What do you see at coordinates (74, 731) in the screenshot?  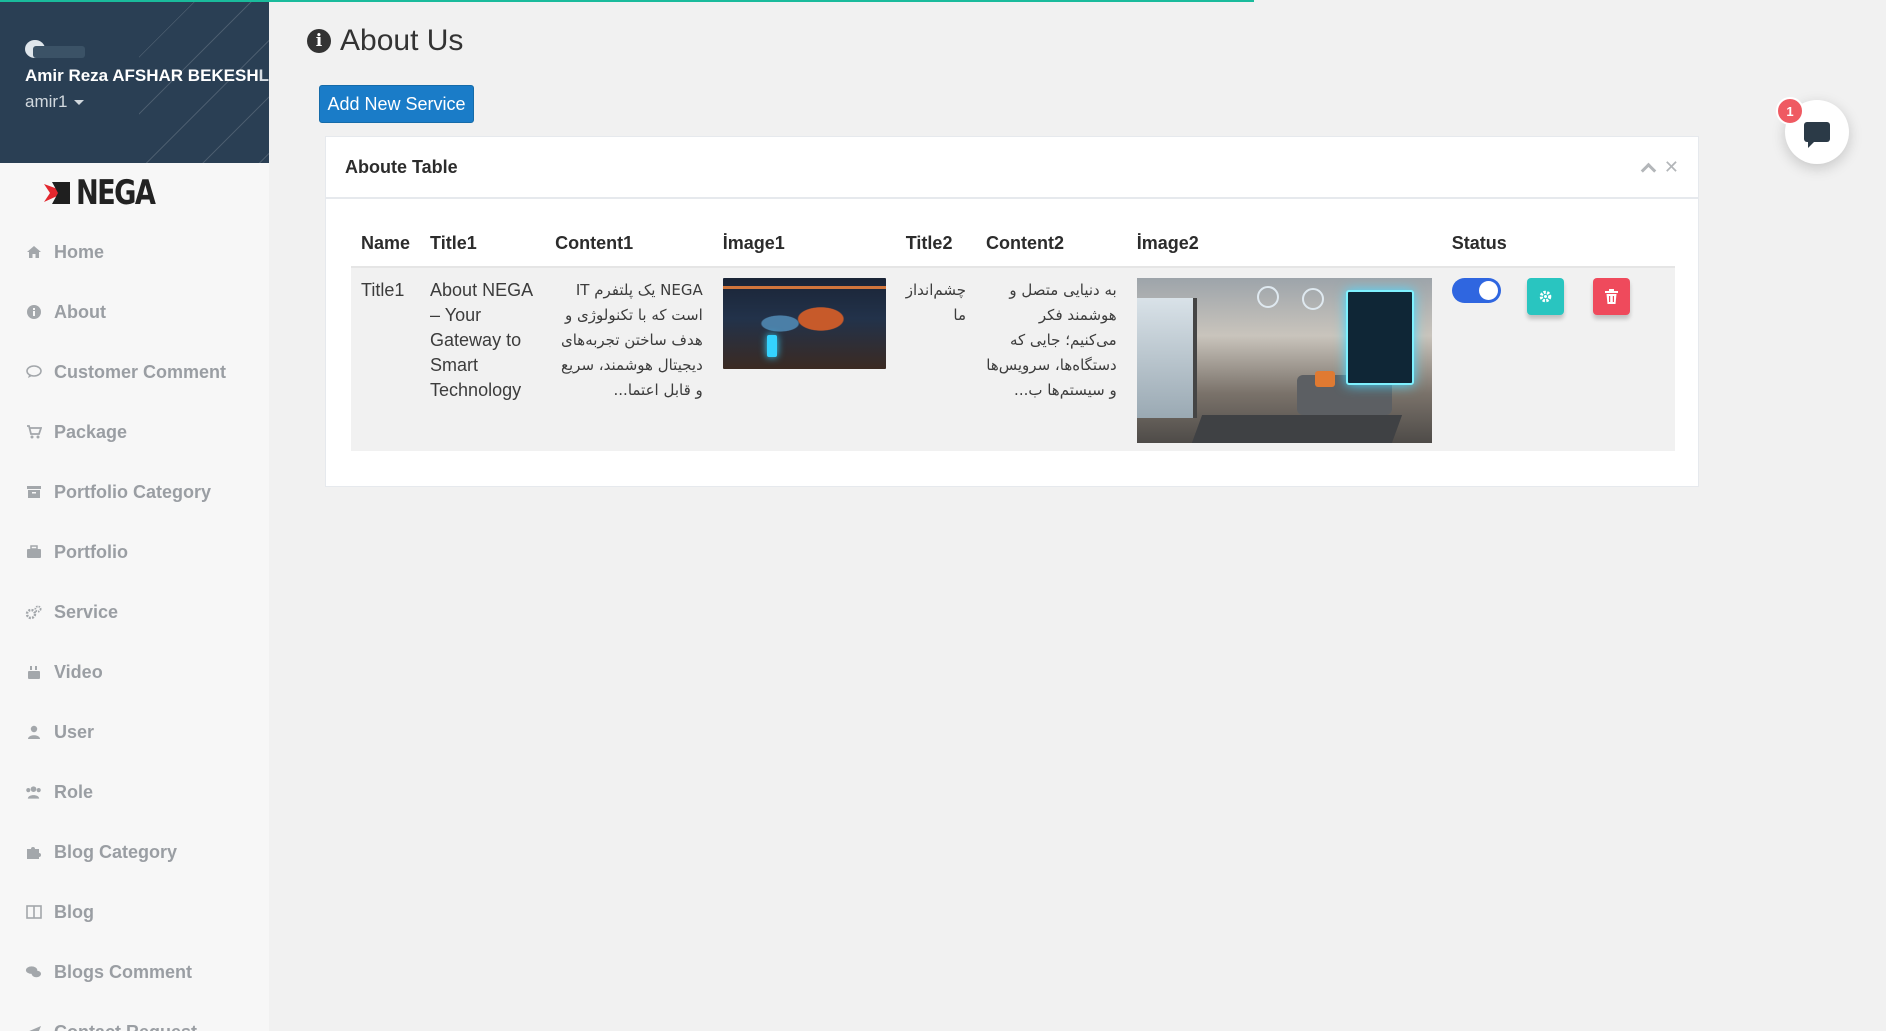 I see `sidebar-item-label: User` at bounding box center [74, 731].